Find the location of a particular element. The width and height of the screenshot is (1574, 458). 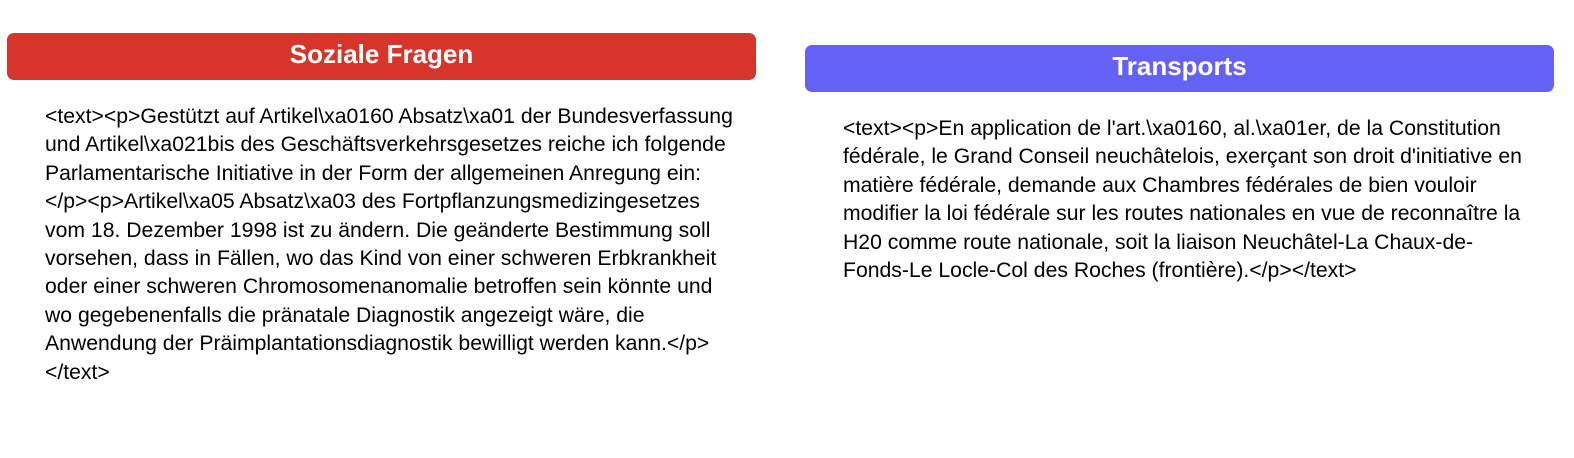

card-header: Soziale Fragen is located at coordinates (381, 56).